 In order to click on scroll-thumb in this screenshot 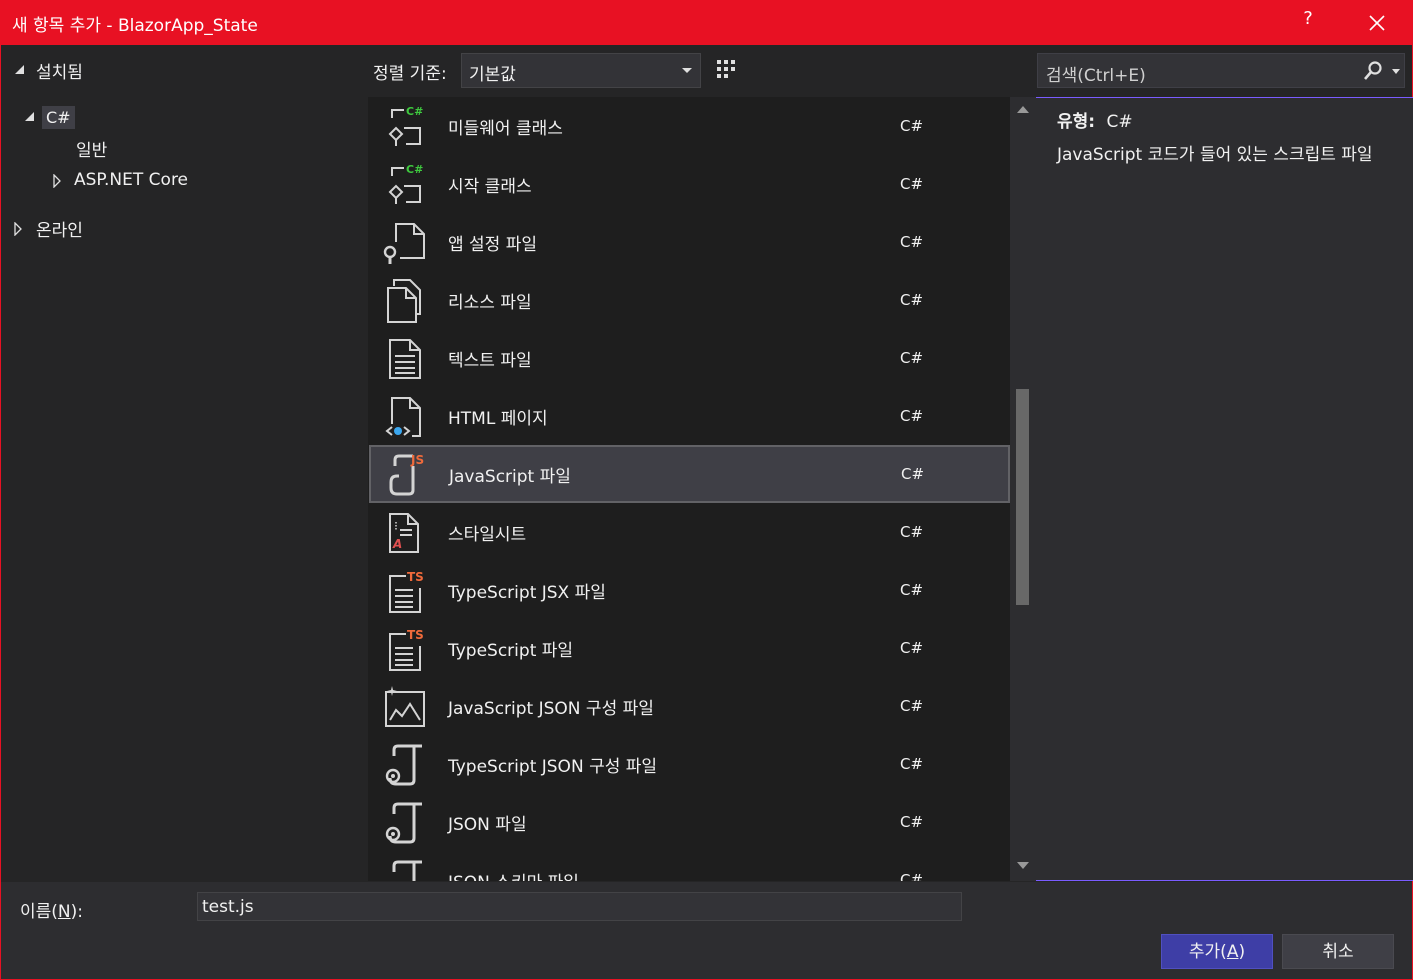, I will do `click(1022, 497)`.